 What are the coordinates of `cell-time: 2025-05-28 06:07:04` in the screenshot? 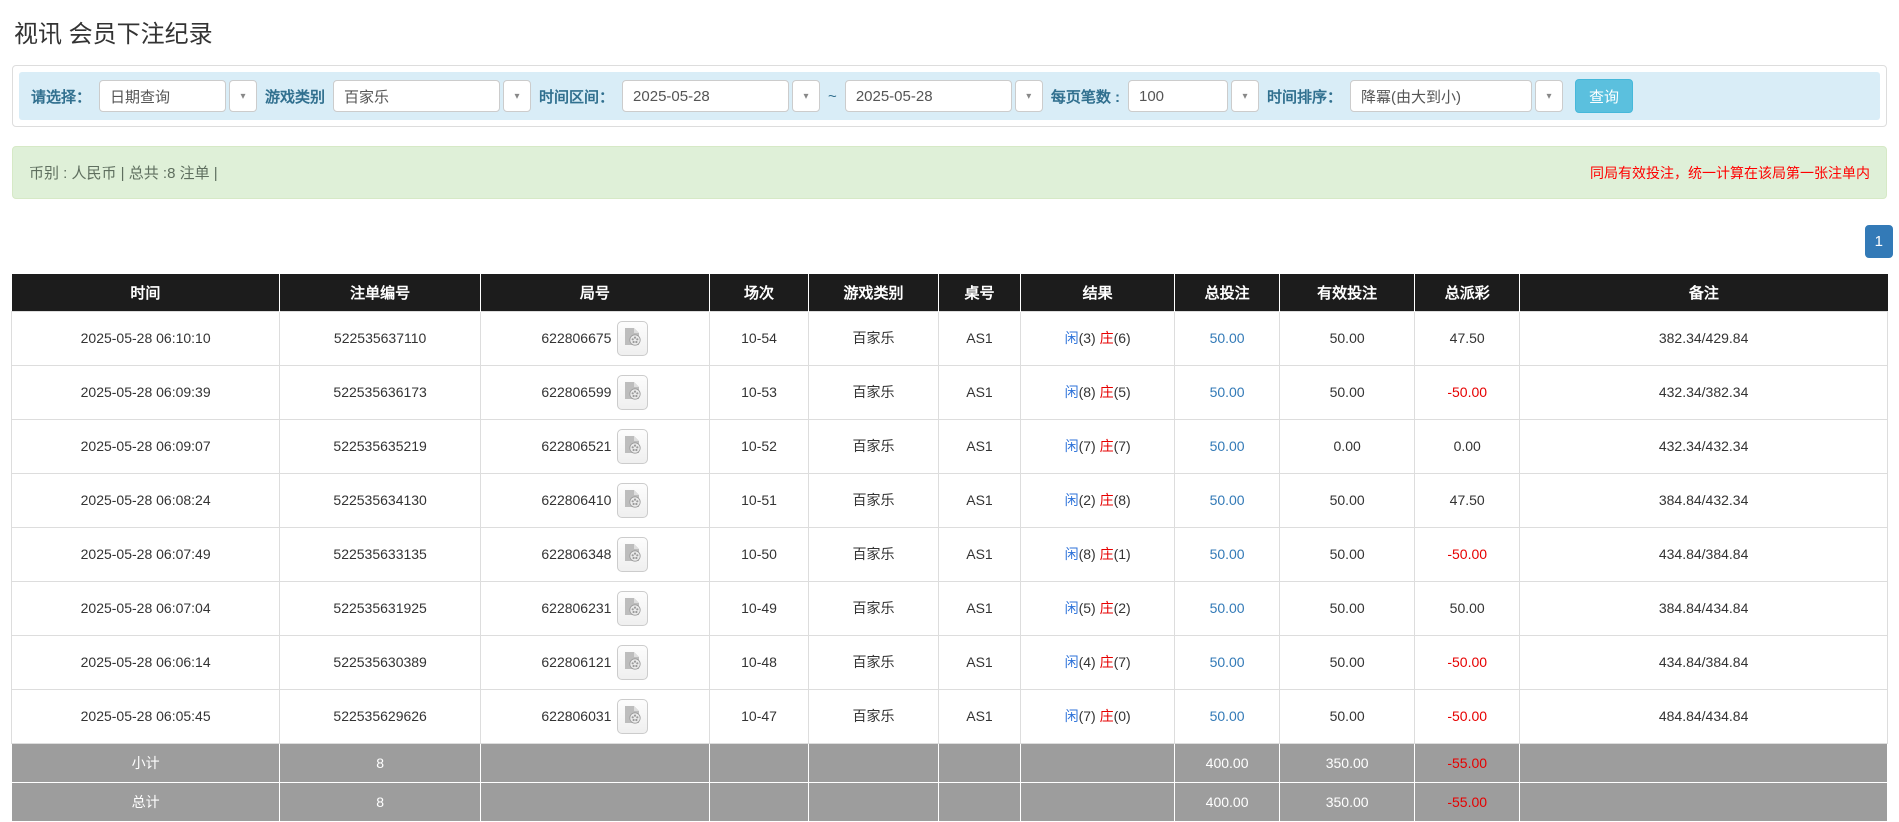 It's located at (145, 608).